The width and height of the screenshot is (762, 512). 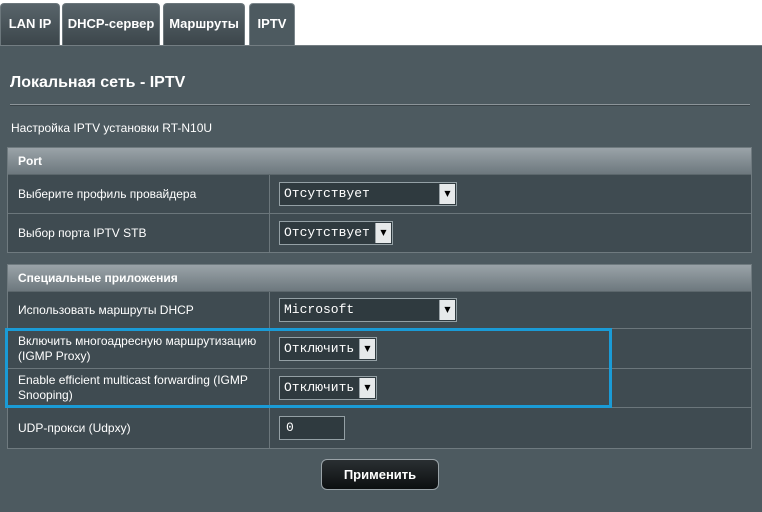 I want to click on udpxy-label: UDP-прокси (Udpxy), so click(x=139, y=428).